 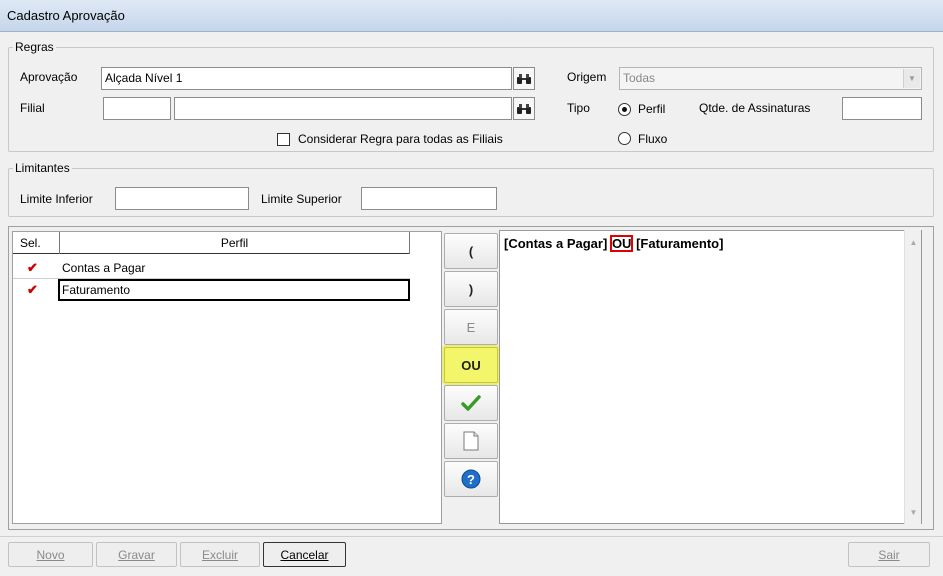 What do you see at coordinates (409, 243) in the screenshot?
I see `grid-col-divider` at bounding box center [409, 243].